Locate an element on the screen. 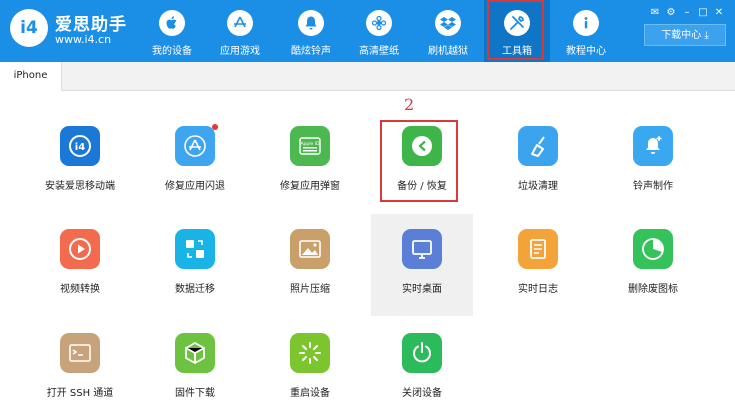 This screenshot has height=420, width=735. nav-wallpapers: 高清壁纸 is located at coordinates (379, 31).